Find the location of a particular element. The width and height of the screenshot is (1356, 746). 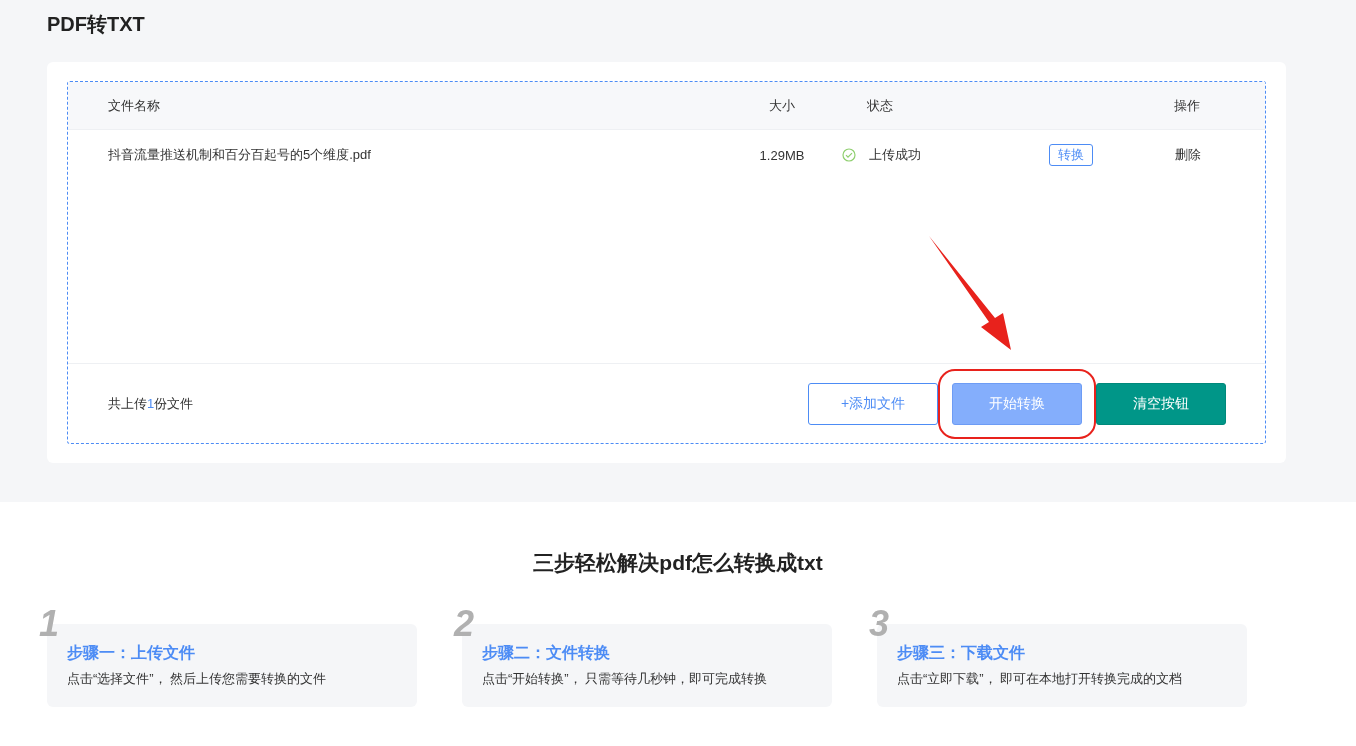

step-description: 点击“立即下载”， 即可在本地打开转换完成的文档 is located at coordinates (1040, 679).